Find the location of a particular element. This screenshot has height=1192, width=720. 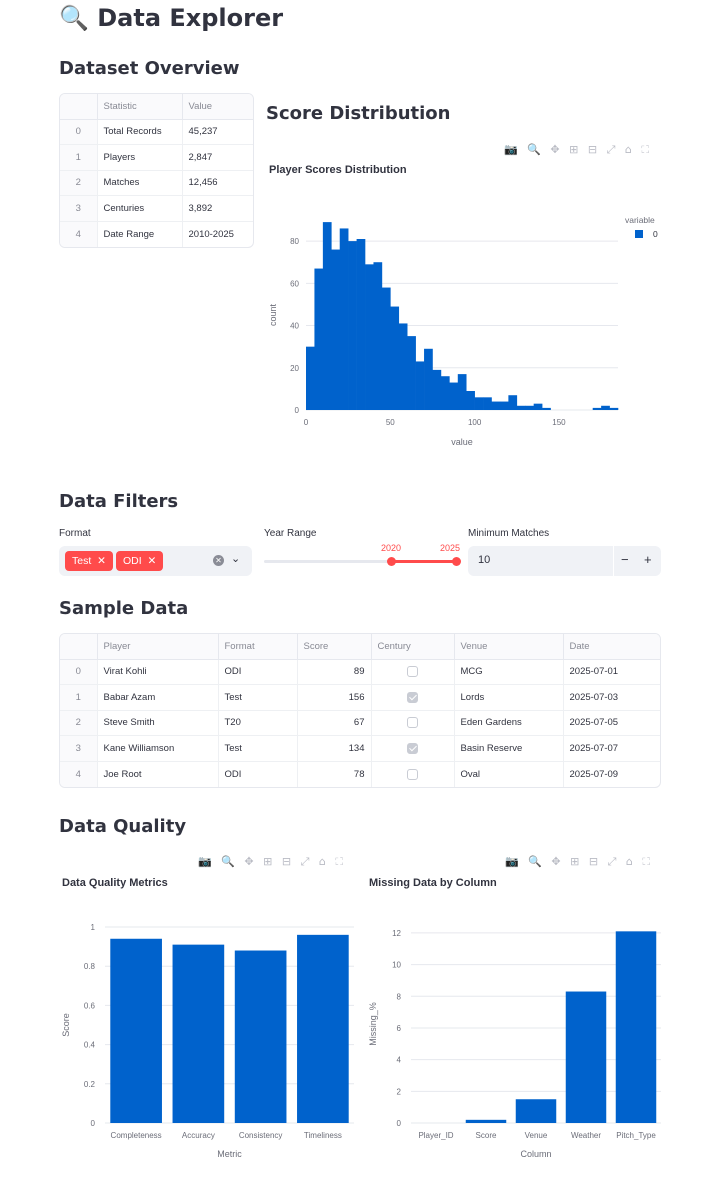

format-tag-test: Test ✕ is located at coordinates (89, 561).